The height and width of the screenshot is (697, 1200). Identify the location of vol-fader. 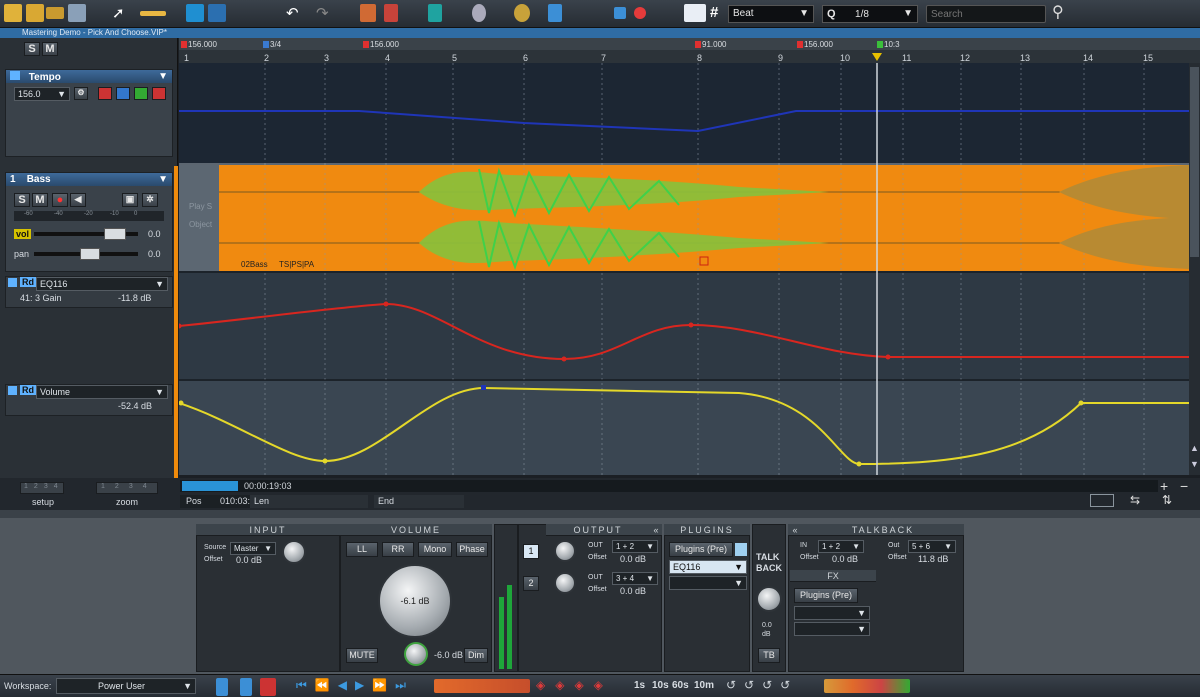
(86, 234).